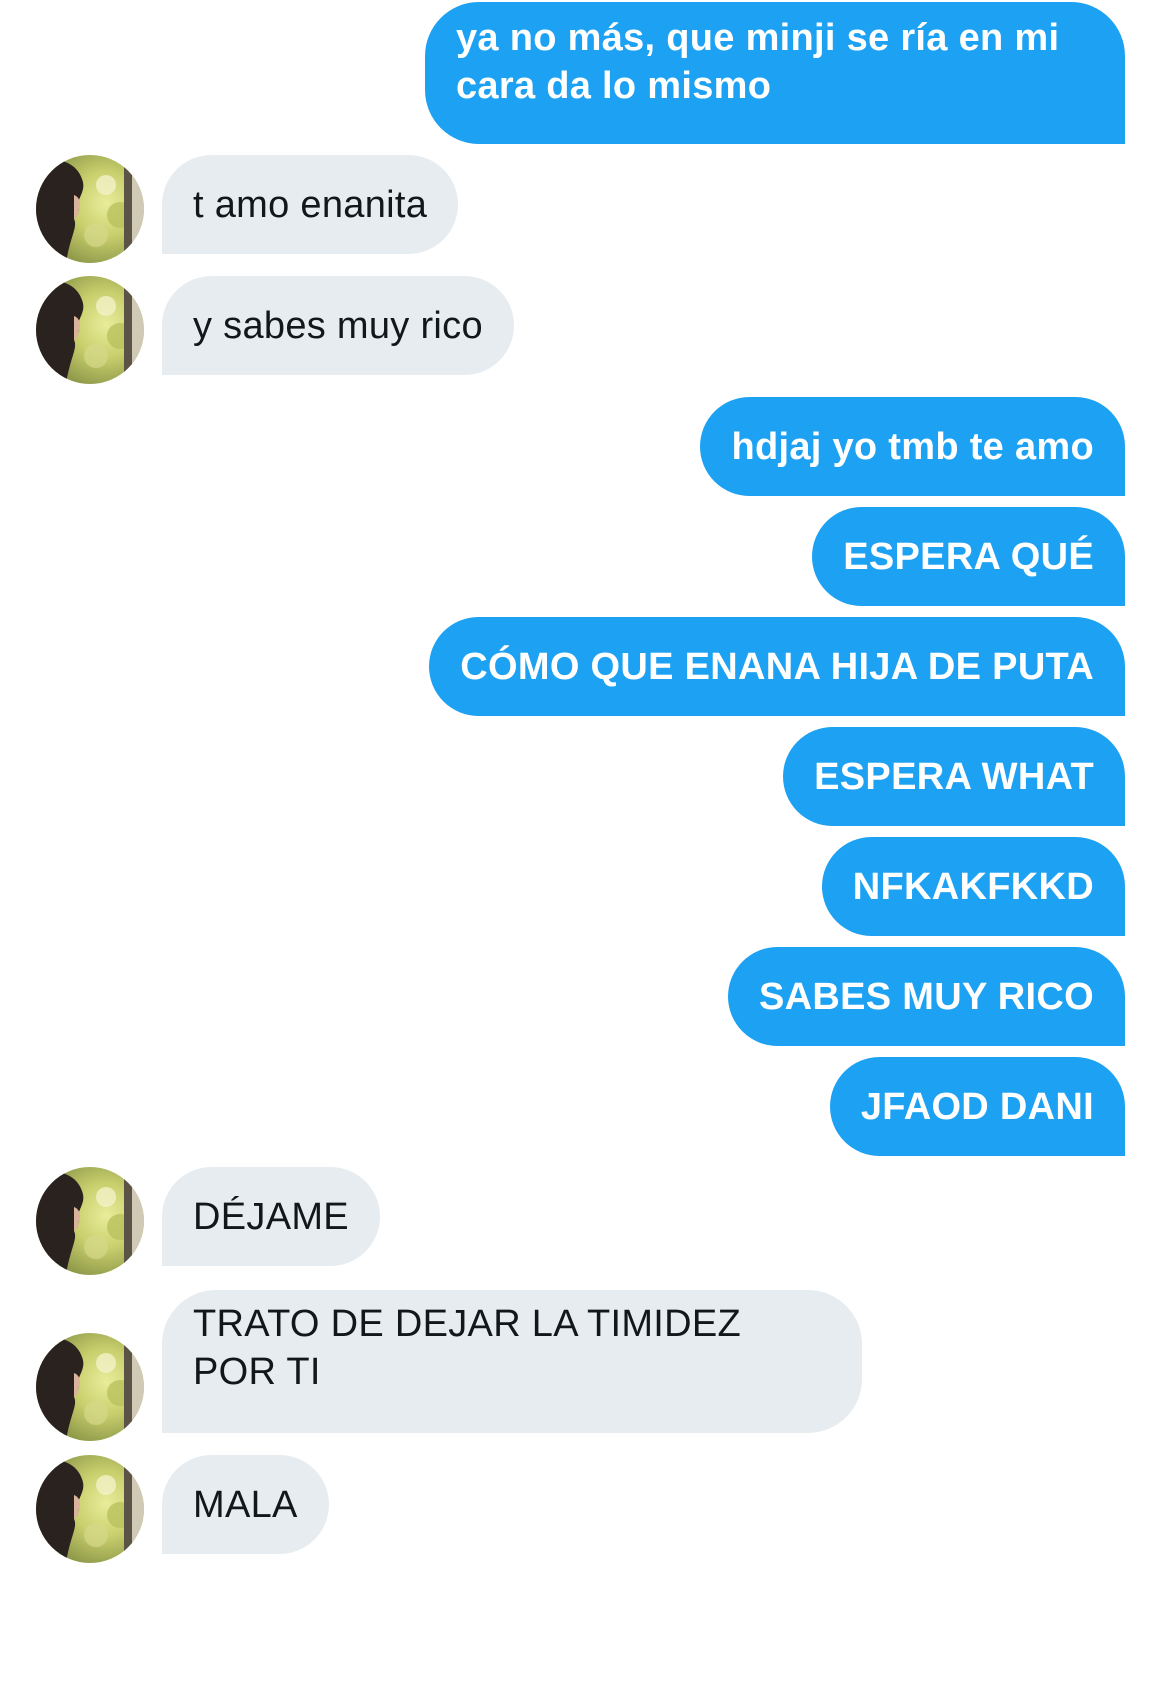 This screenshot has height=1708, width=1170. I want to click on sent-message: CÓMO QUE ENANA HIJA DE PUTA, so click(777, 666).